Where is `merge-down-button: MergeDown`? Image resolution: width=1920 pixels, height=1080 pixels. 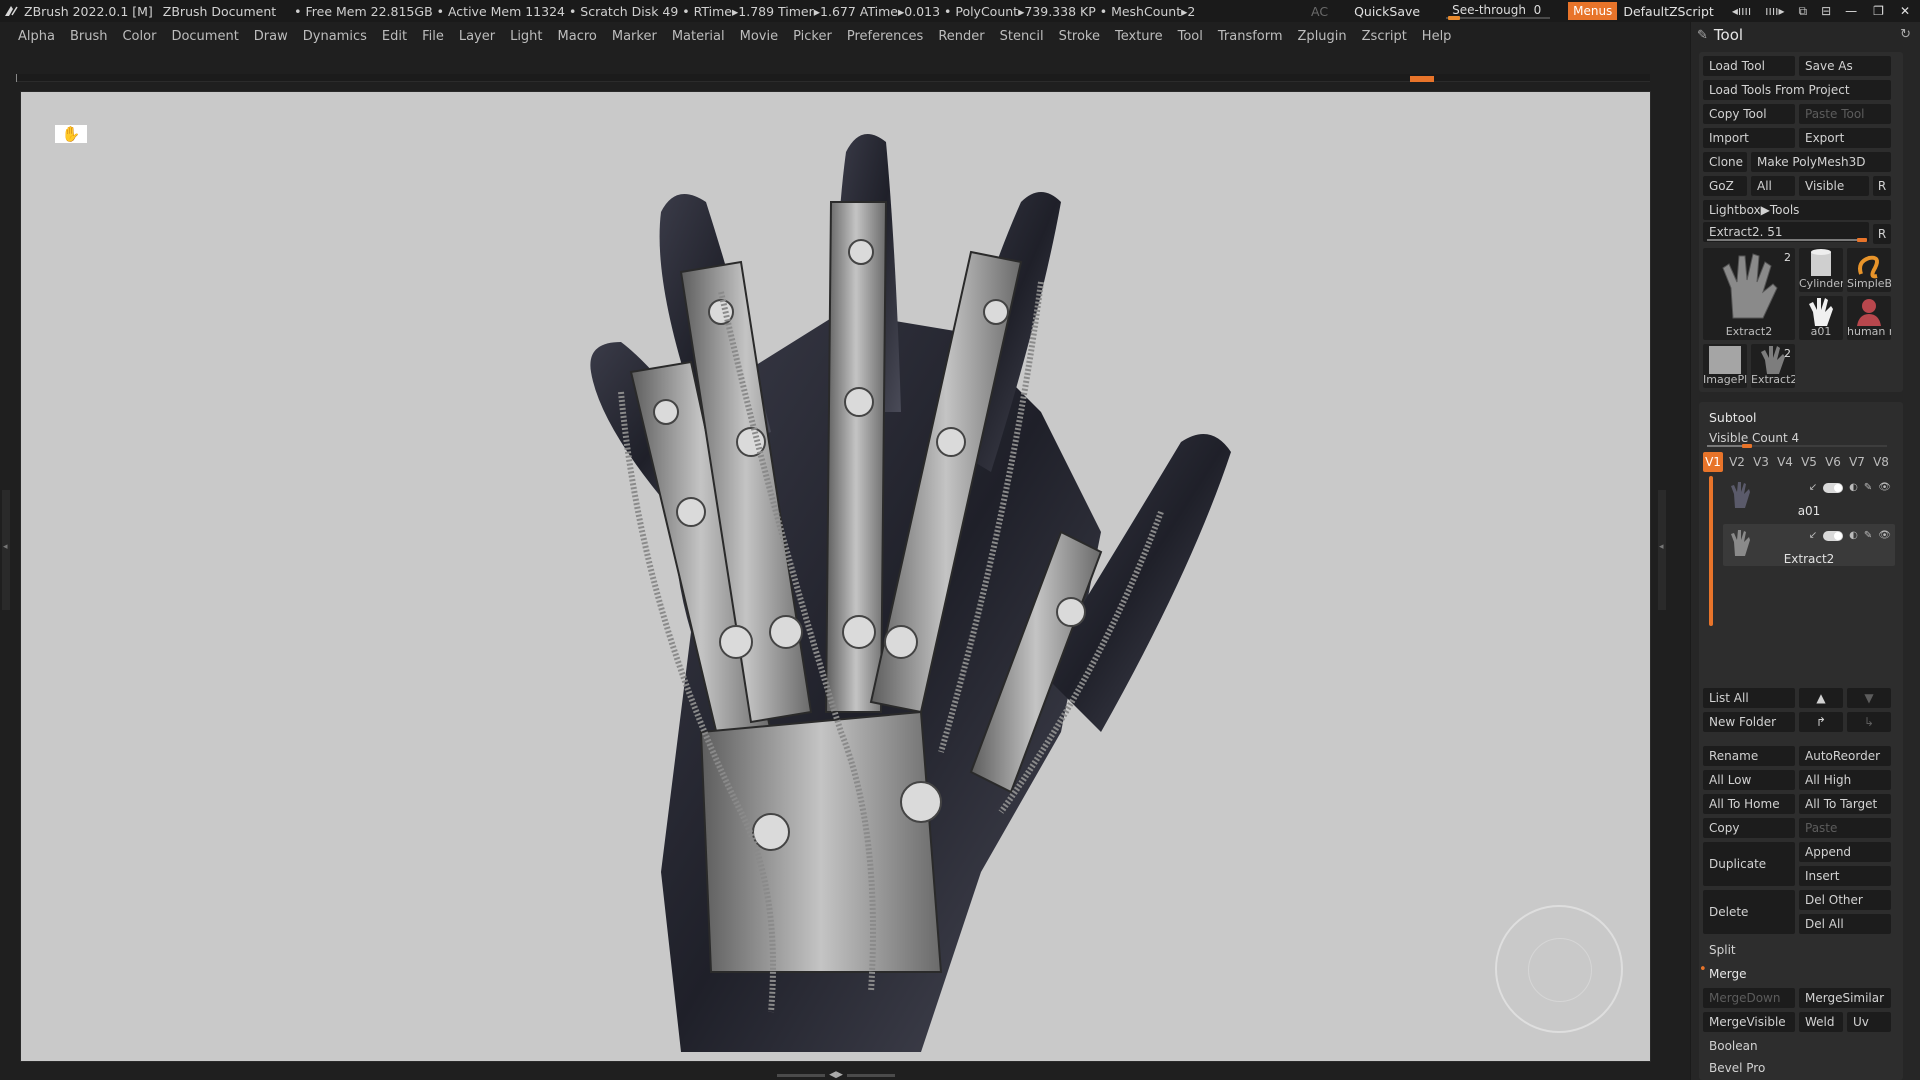 merge-down-button: MergeDown is located at coordinates (1749, 998).